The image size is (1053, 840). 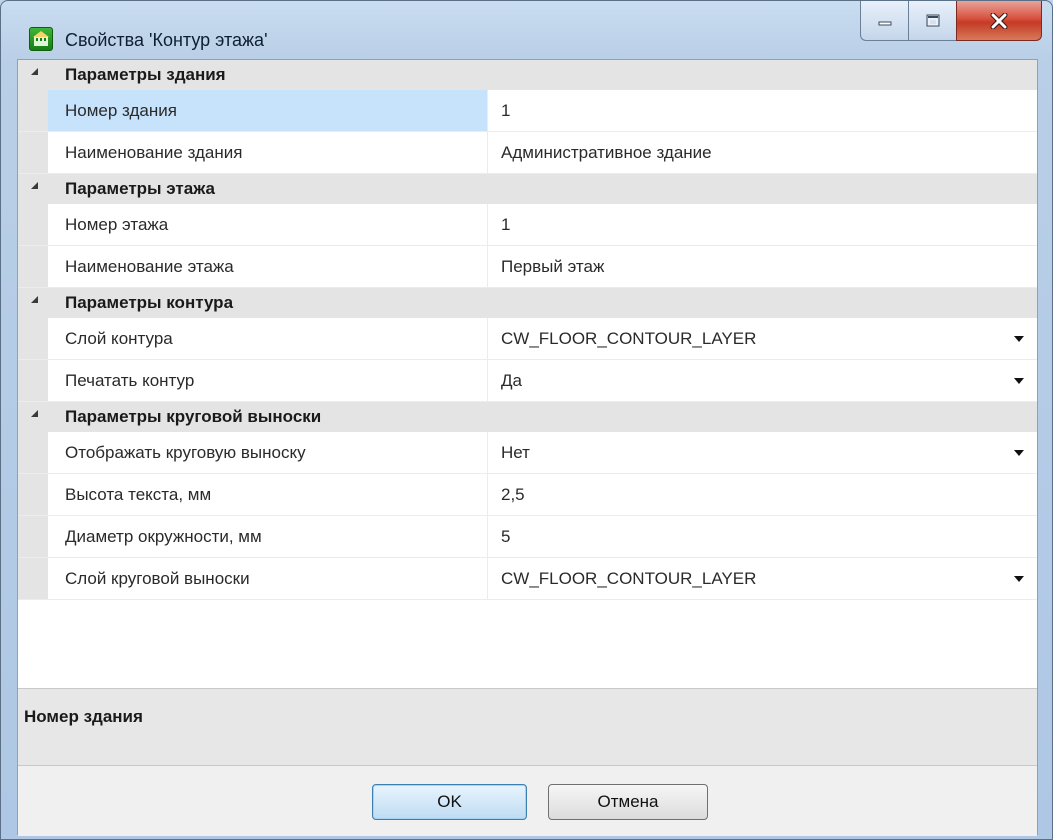 I want to click on property-value: 5, so click(x=762, y=536).